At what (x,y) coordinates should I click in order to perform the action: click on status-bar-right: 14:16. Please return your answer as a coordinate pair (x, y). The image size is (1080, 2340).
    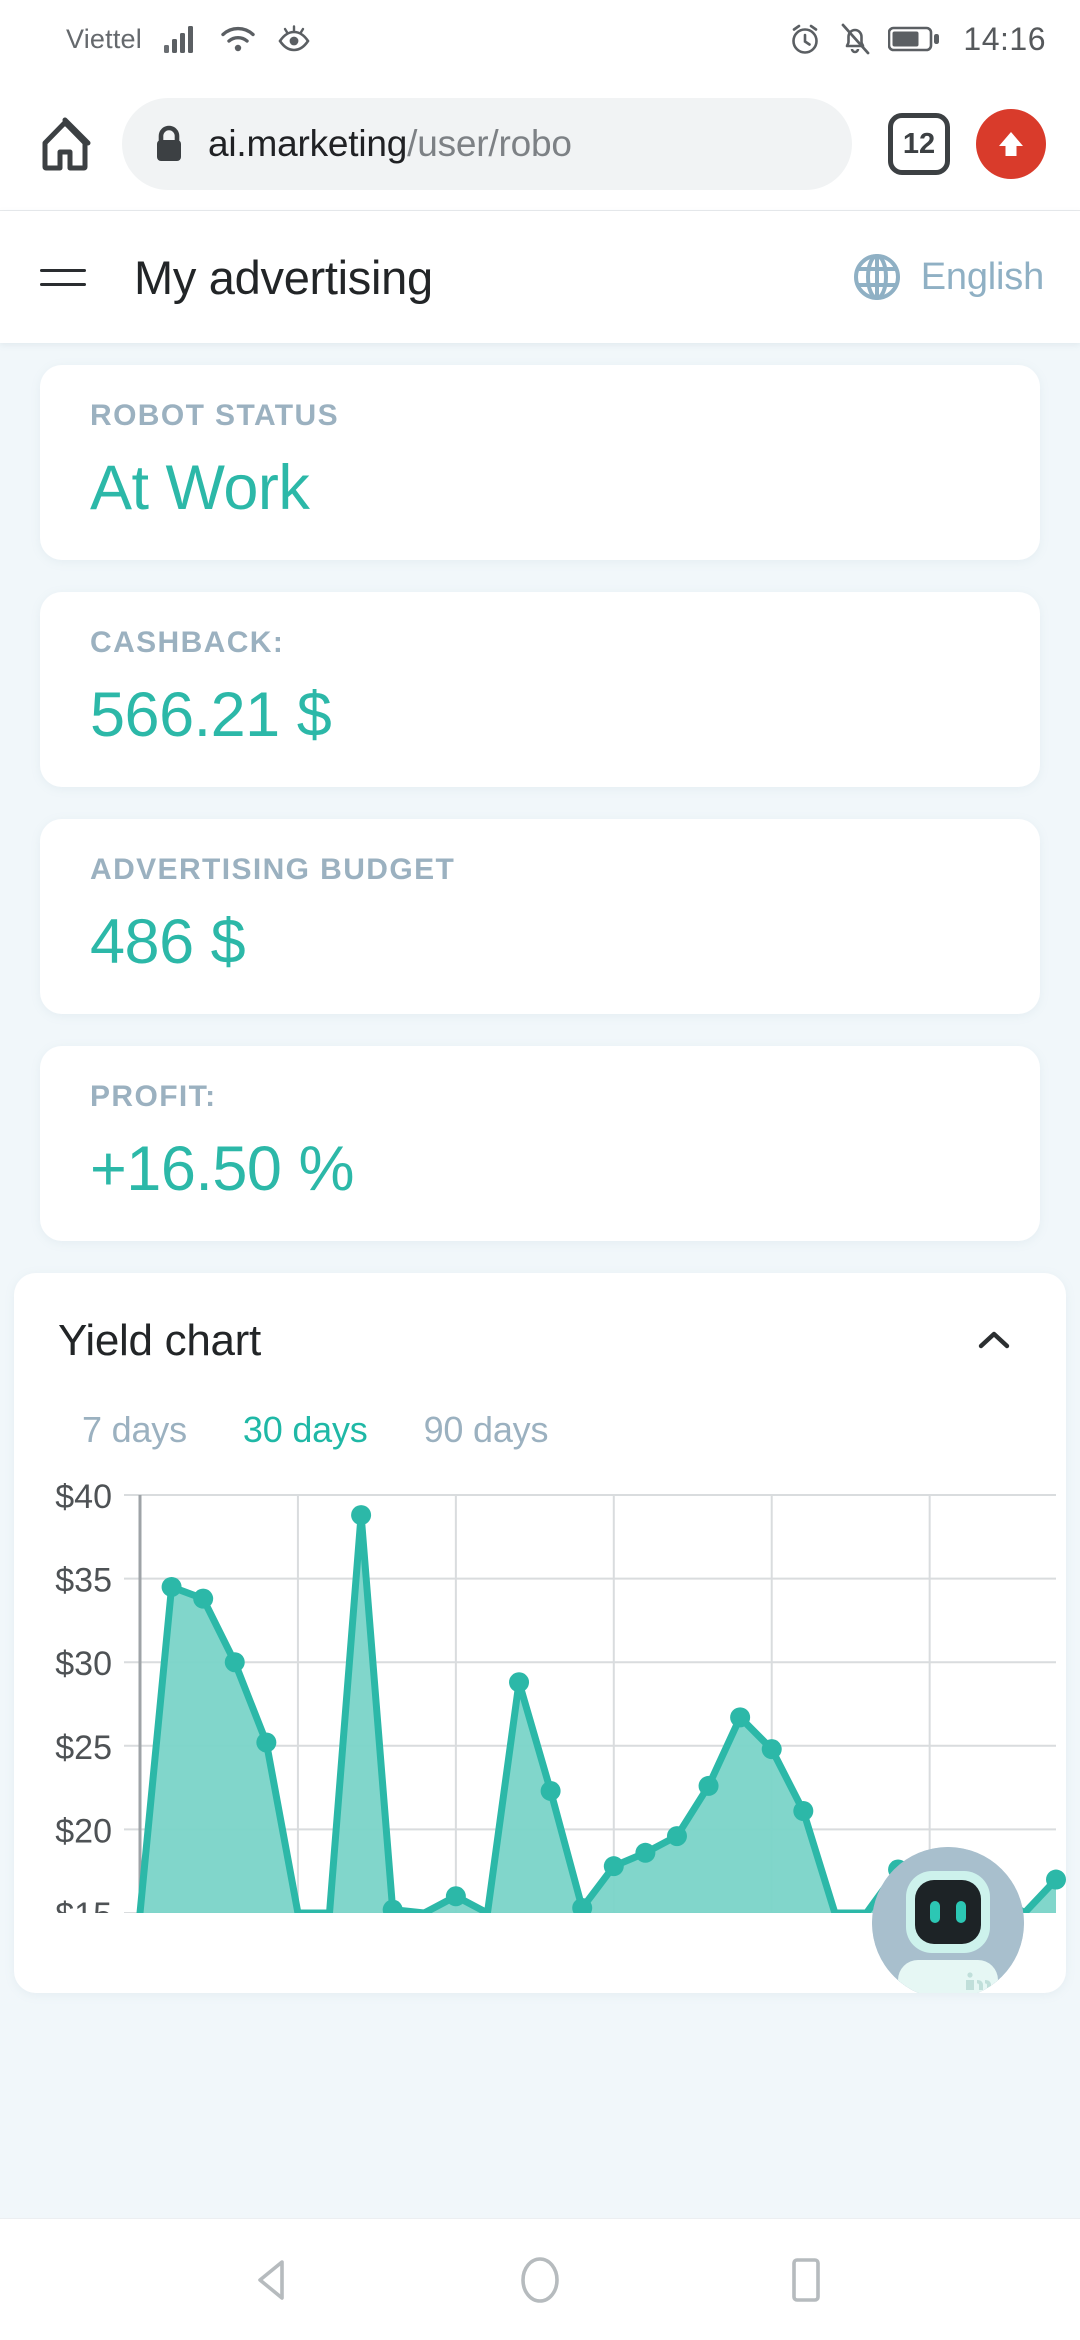
    Looking at the image, I should click on (917, 39).